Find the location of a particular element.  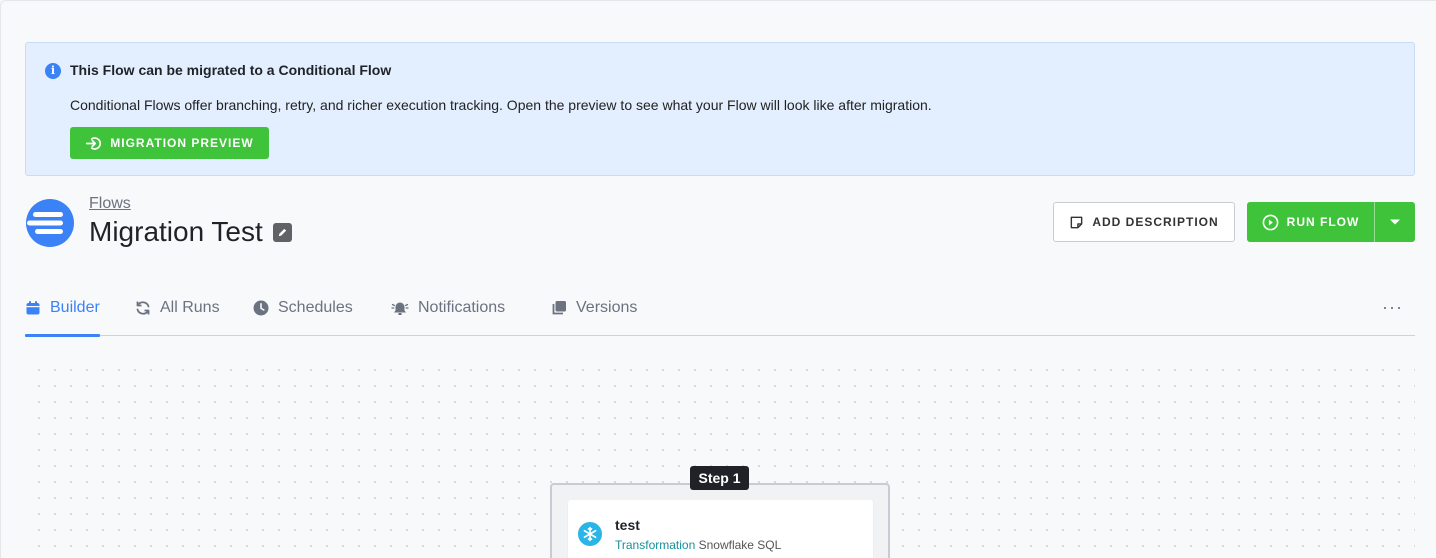

run-flow-split-button: RUN FLOW is located at coordinates (1331, 222).